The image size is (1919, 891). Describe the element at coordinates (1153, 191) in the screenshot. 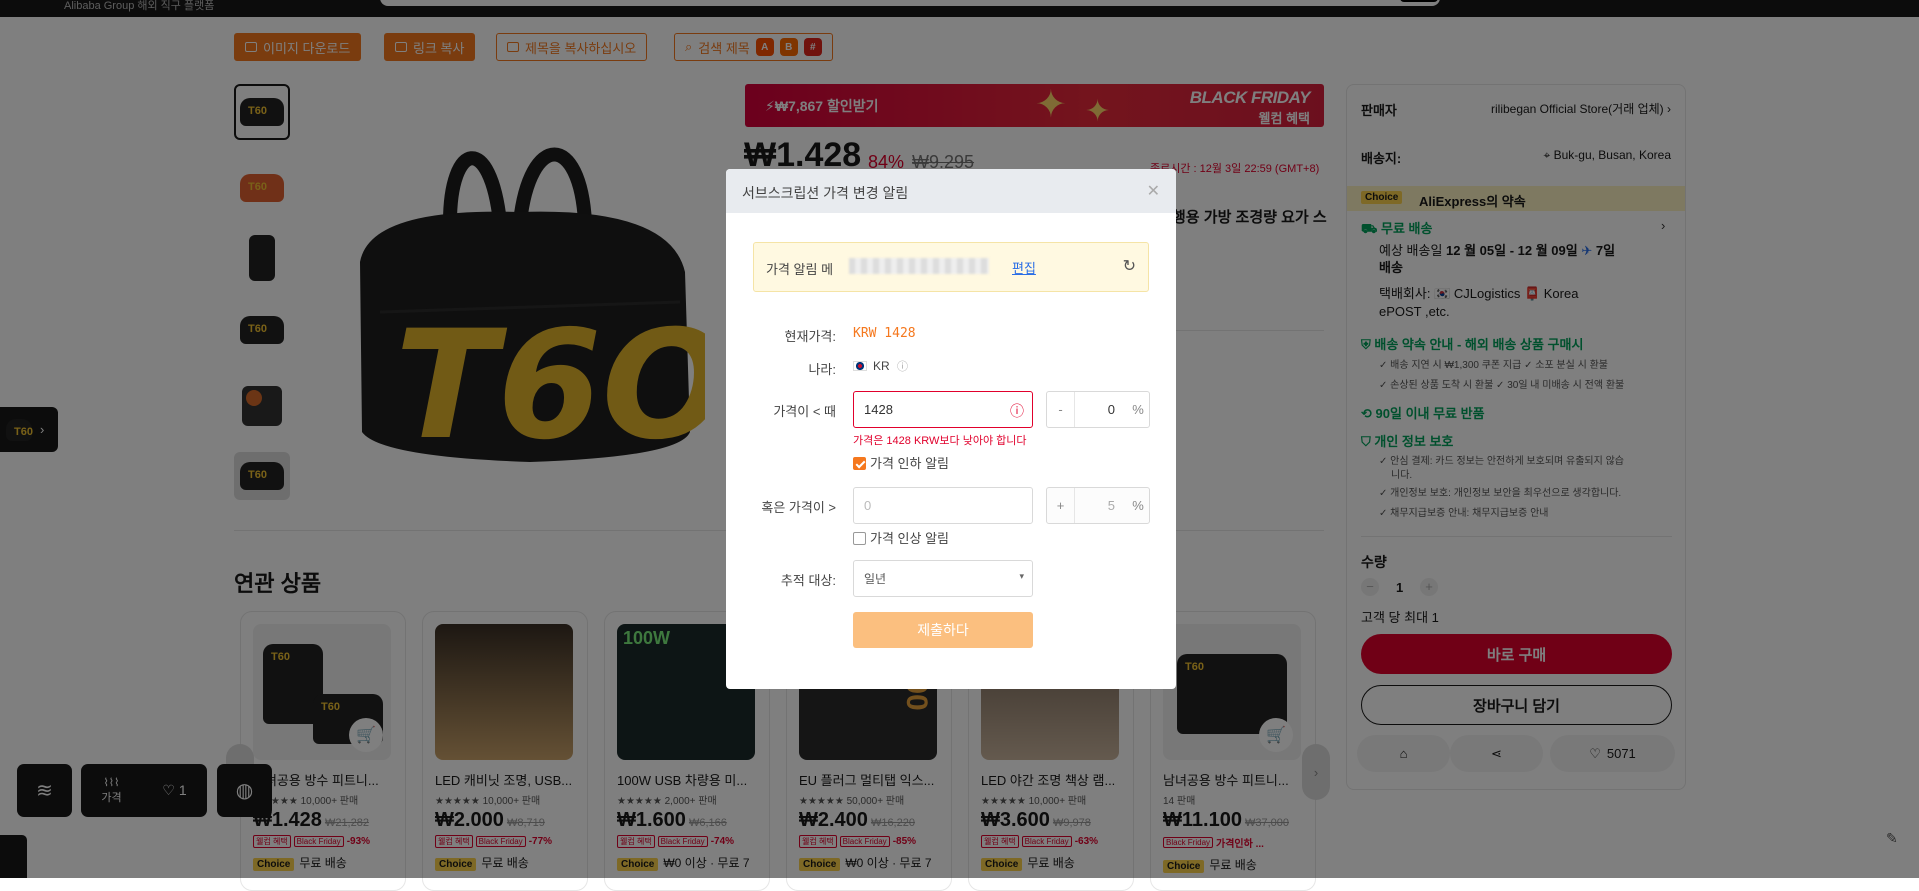

I see `close-icon: ✕` at that location.